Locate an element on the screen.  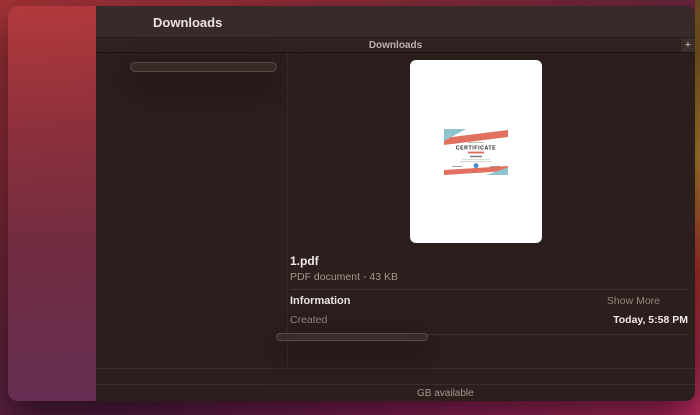
status-bar: GB available is located at coordinates (395, 392).